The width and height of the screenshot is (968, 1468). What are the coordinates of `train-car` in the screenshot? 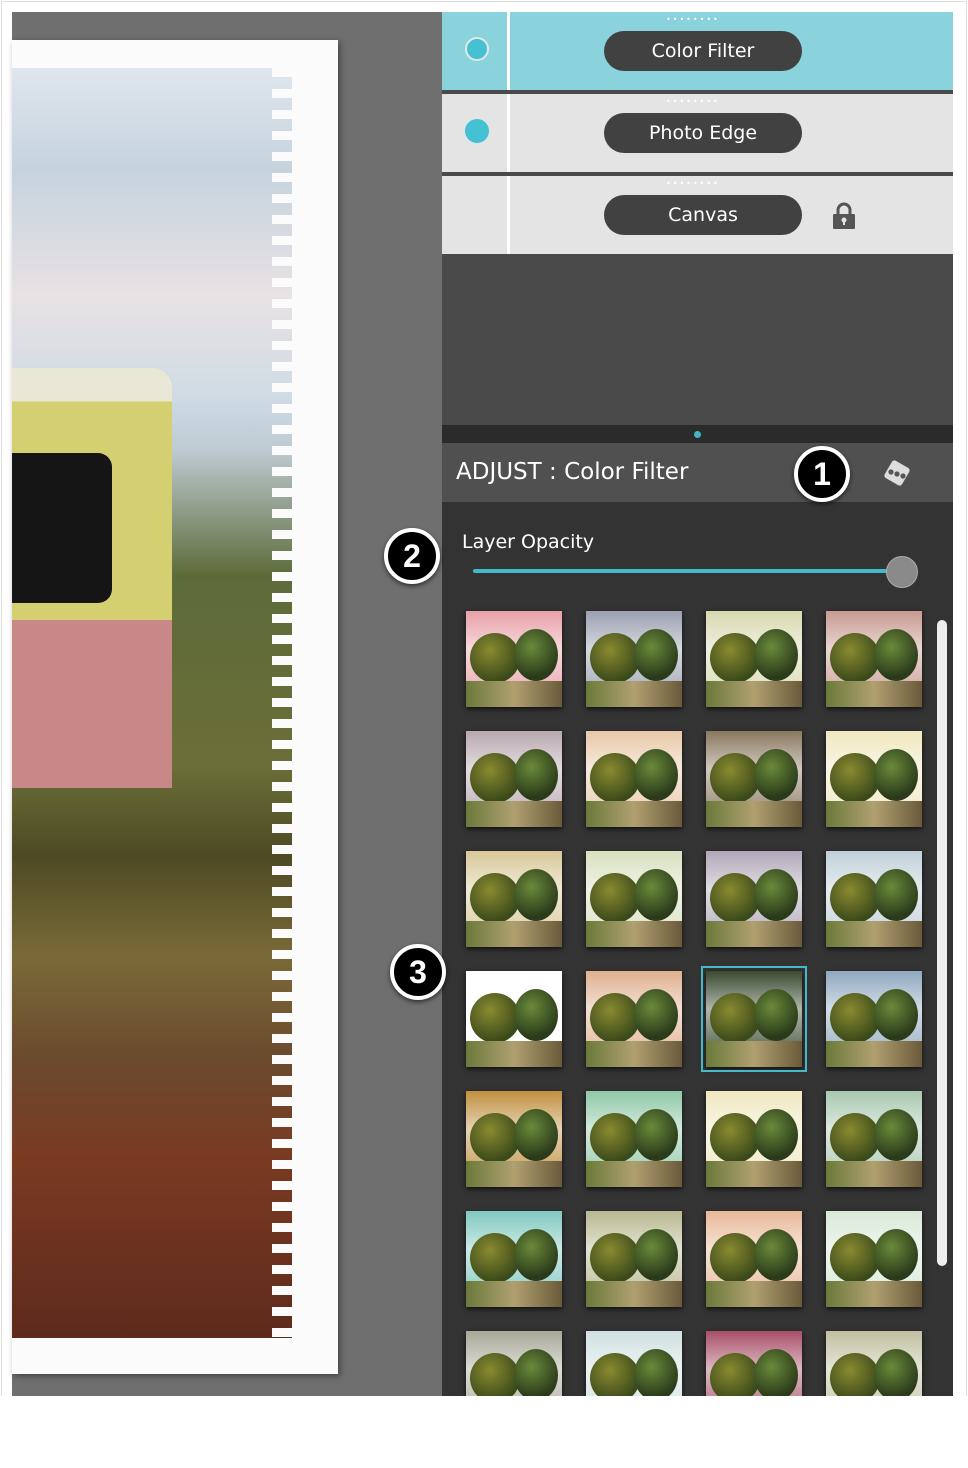 It's located at (92, 578).